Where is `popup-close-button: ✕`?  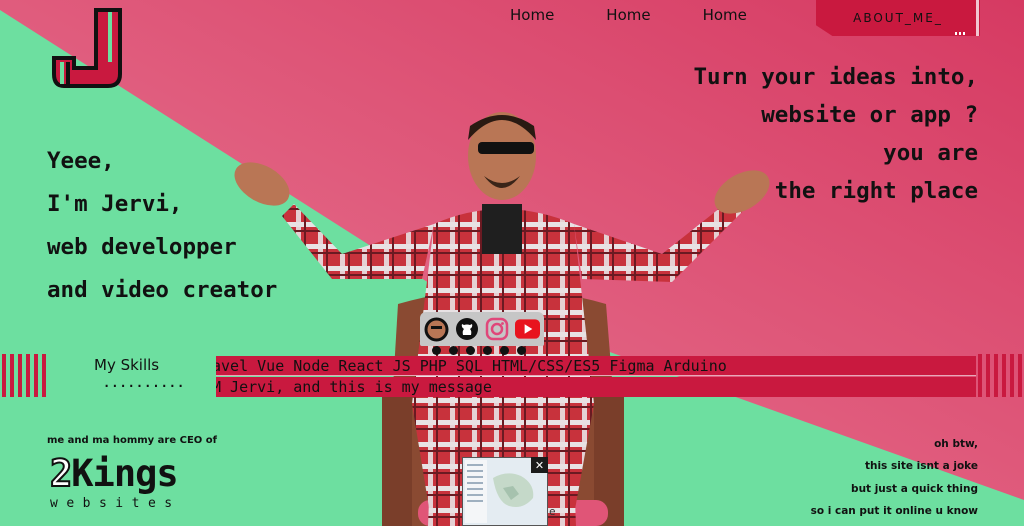 popup-close-button: ✕ is located at coordinates (539, 465).